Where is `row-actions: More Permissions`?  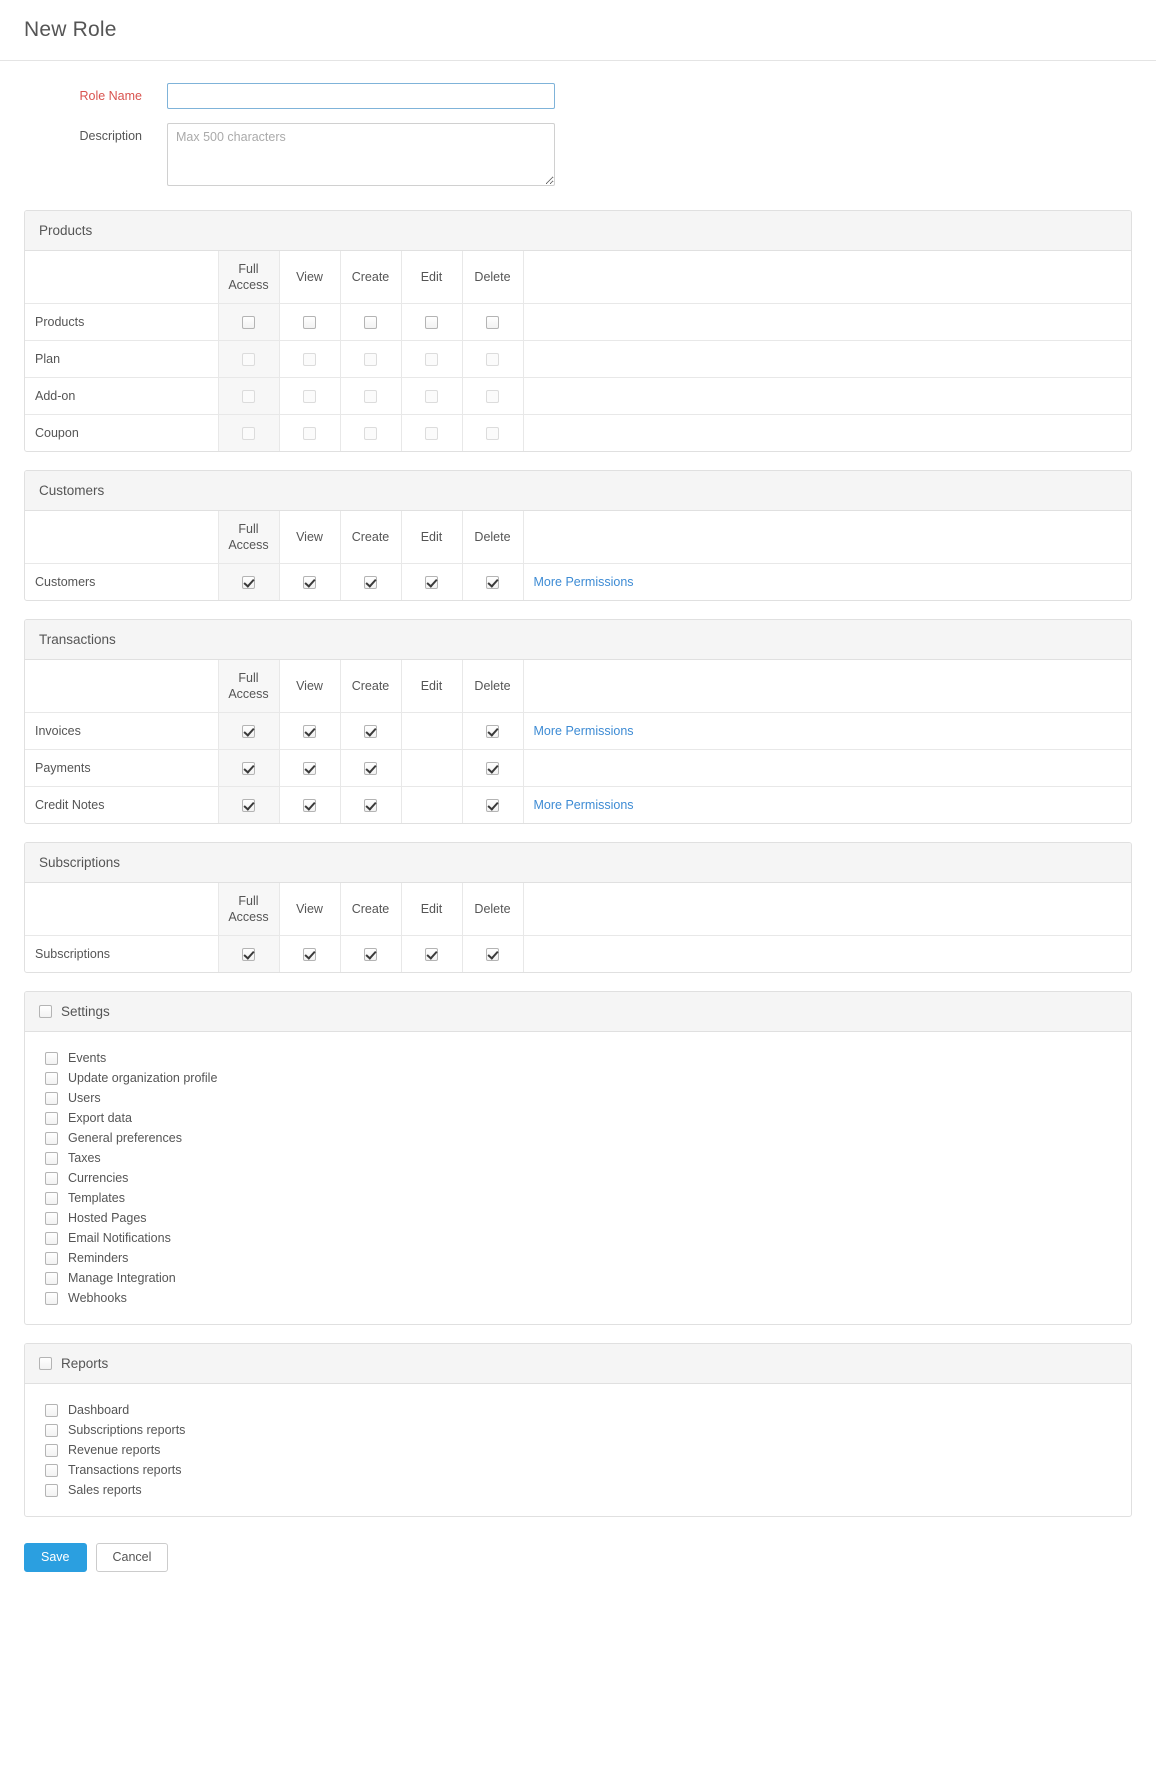 row-actions: More Permissions is located at coordinates (827, 805).